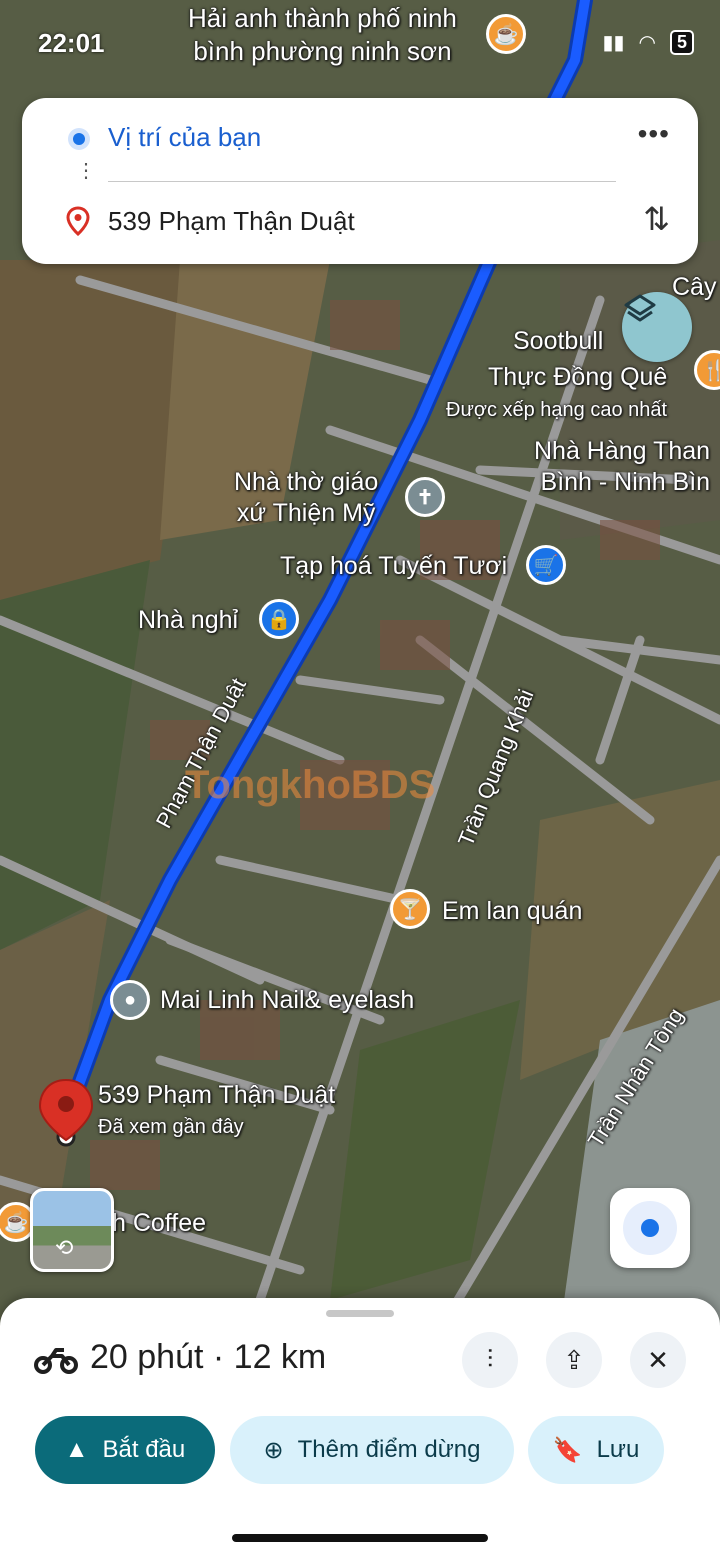  I want to click on signal-icon: ▮▮, so click(613, 43).